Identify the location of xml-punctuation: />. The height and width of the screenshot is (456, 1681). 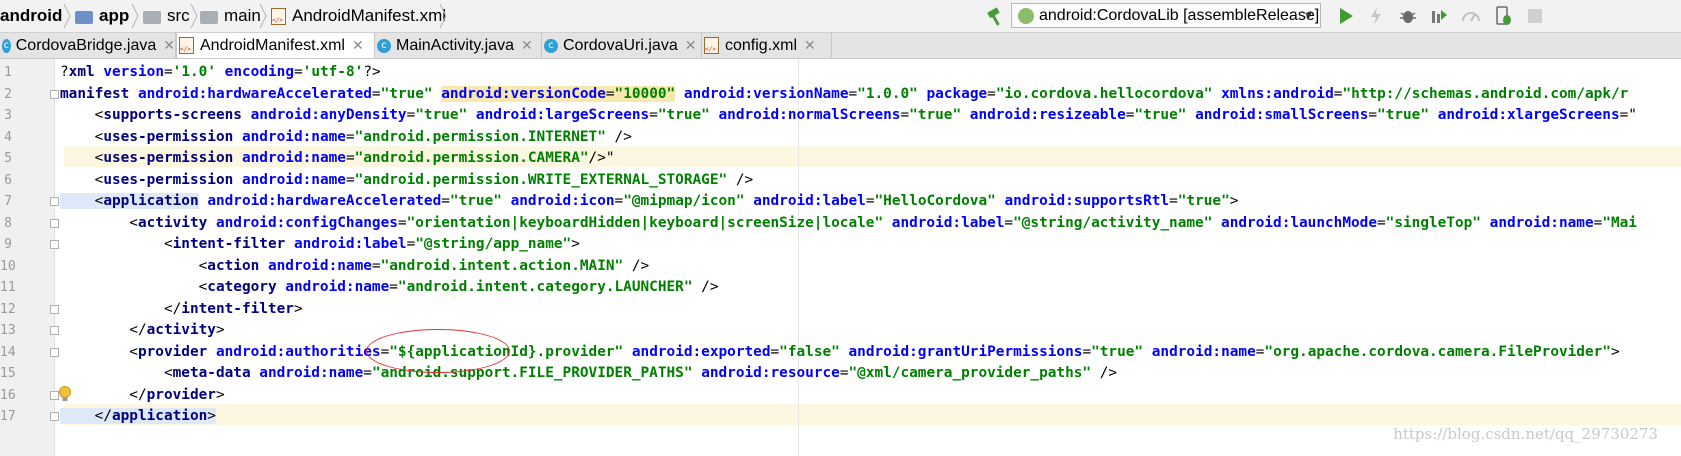
(705, 287).